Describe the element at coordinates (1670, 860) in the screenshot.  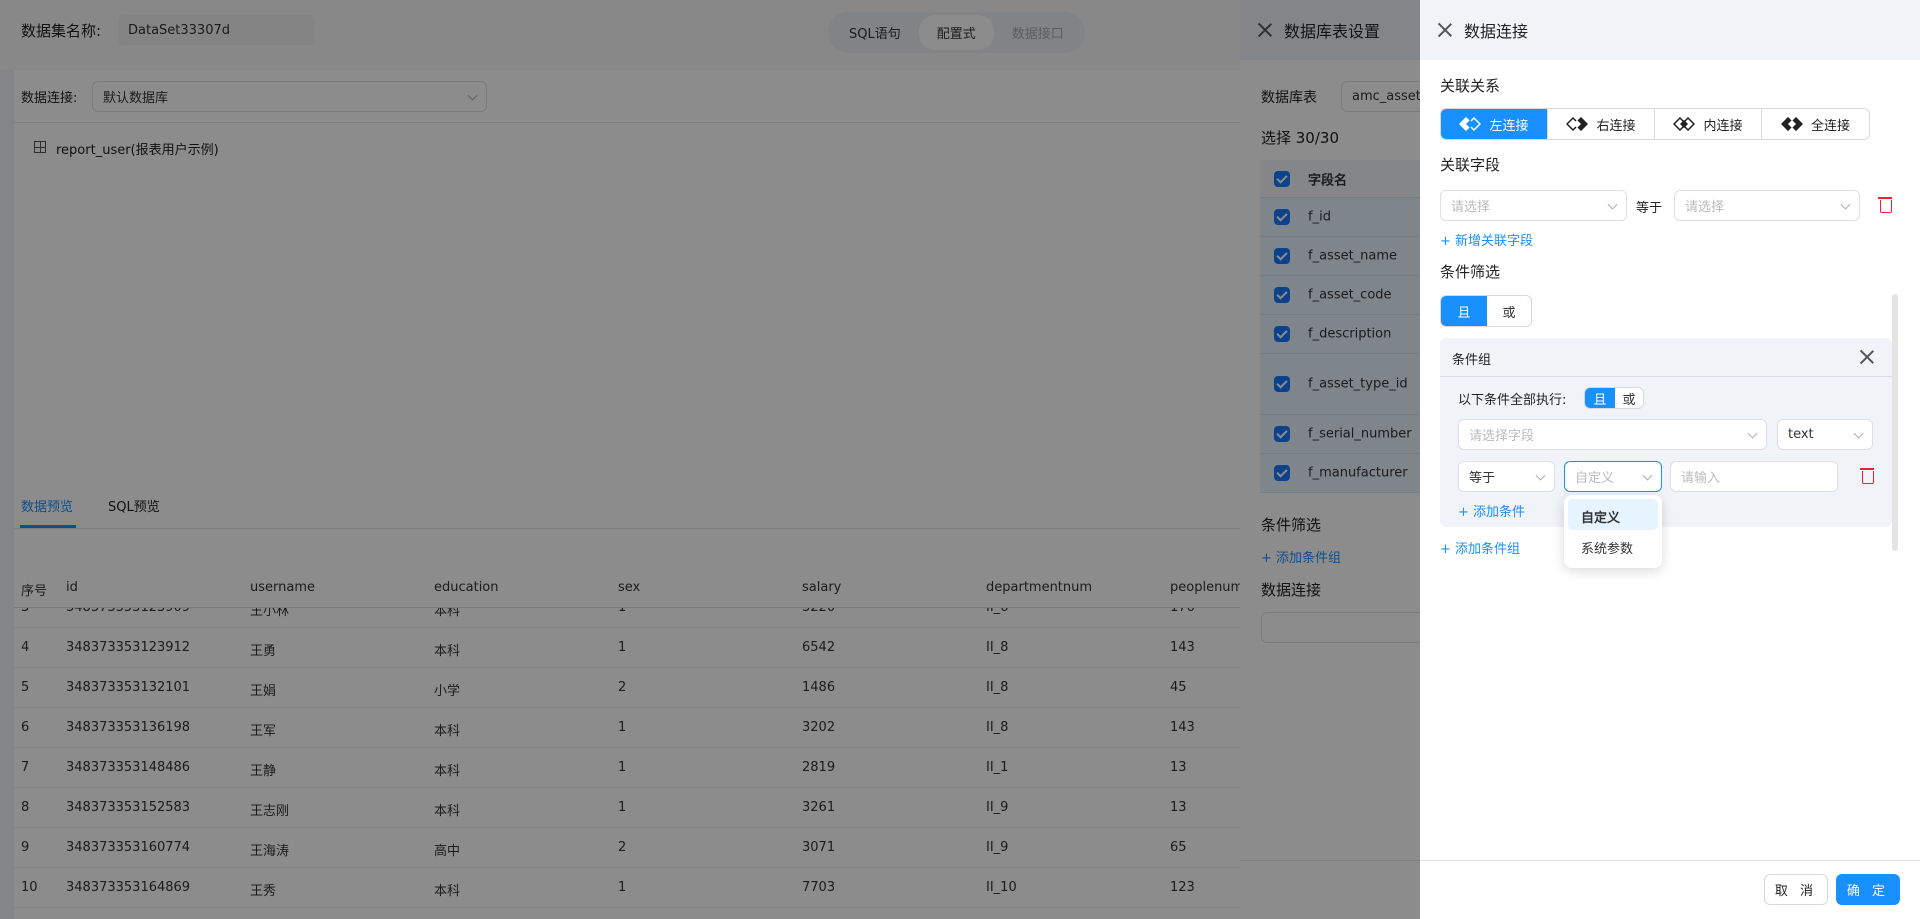
I see `footer-divider` at that location.